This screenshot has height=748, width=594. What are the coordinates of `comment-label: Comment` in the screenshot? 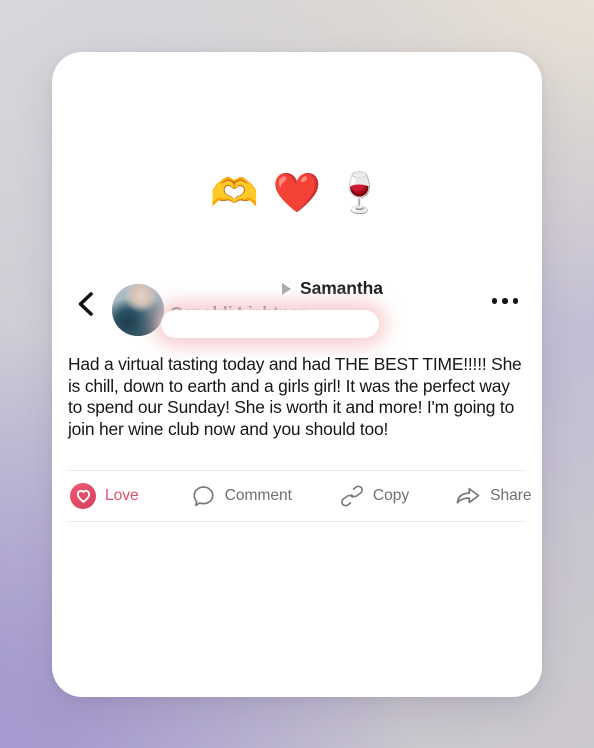 It's located at (258, 495).